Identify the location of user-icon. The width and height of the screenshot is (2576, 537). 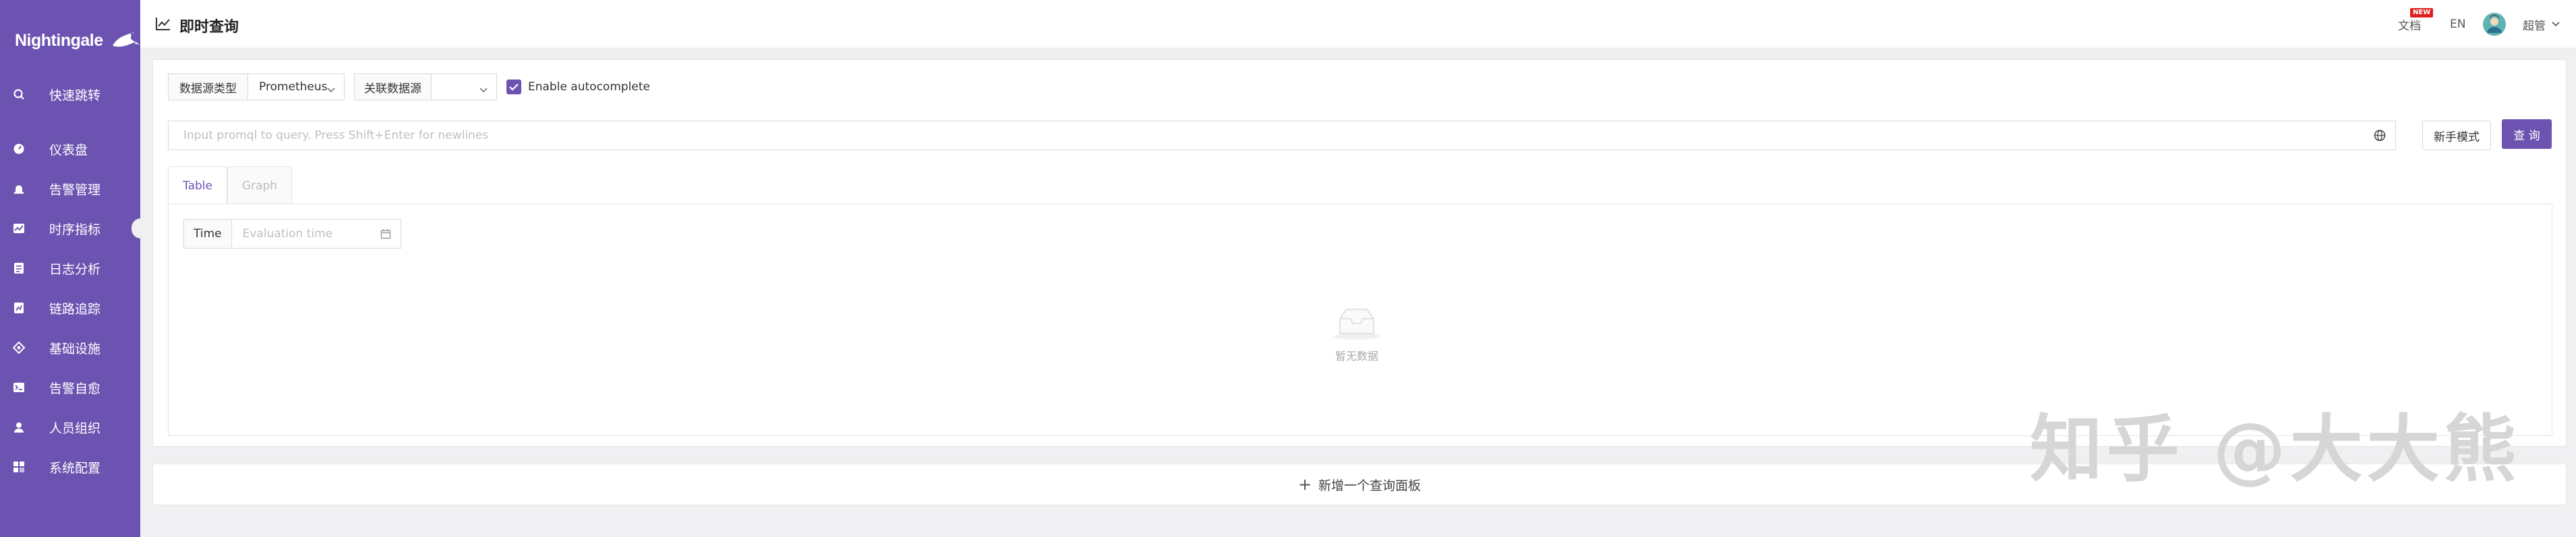
(19, 427).